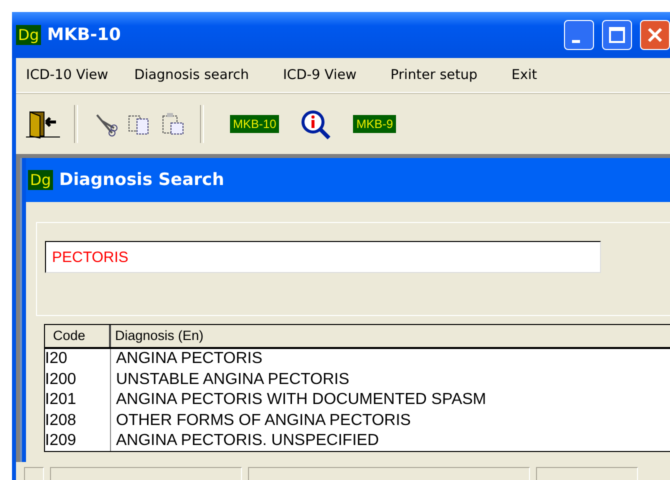 This screenshot has height=480, width=670. I want to click on window-title: MKB-10, so click(84, 35).